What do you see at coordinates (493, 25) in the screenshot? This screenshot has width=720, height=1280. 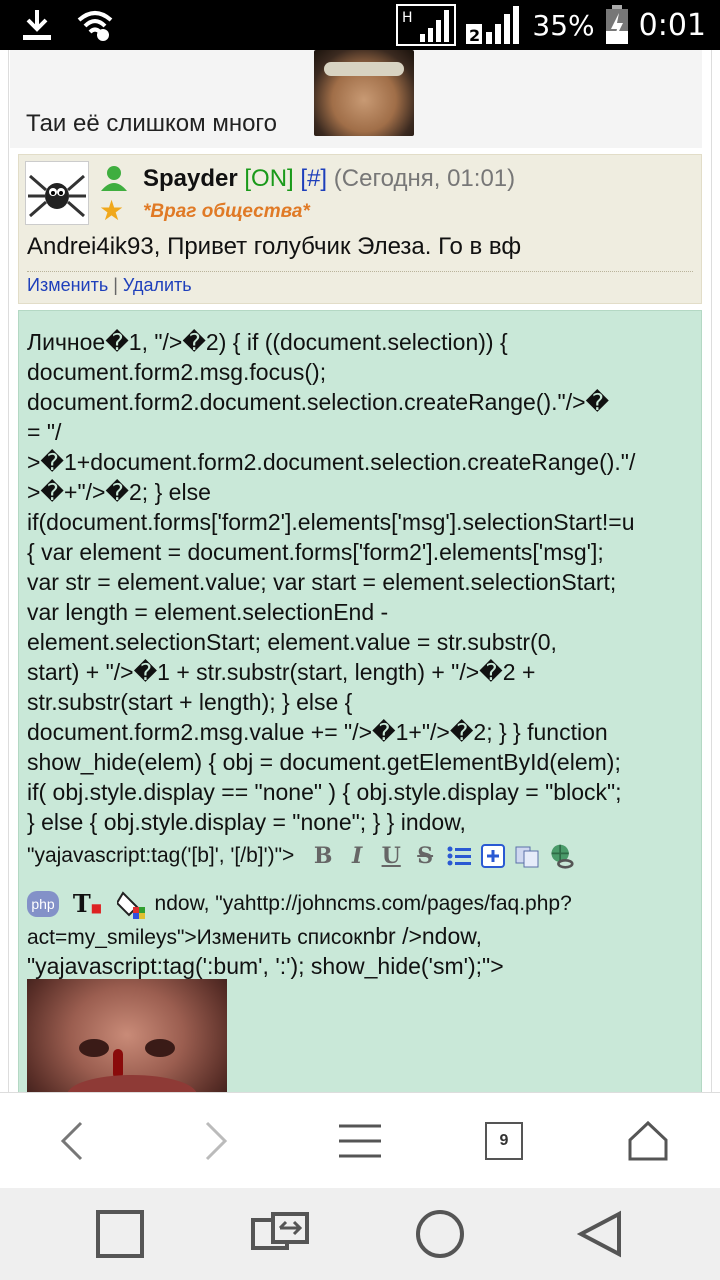 I see `signal-sim2-icon: 2` at bounding box center [493, 25].